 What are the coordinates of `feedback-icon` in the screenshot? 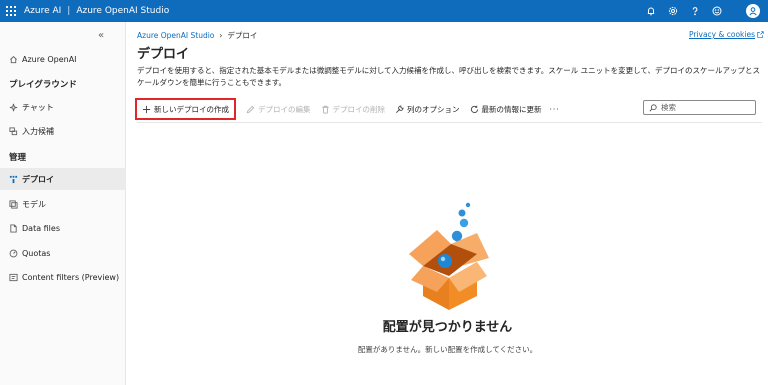 It's located at (717, 11).